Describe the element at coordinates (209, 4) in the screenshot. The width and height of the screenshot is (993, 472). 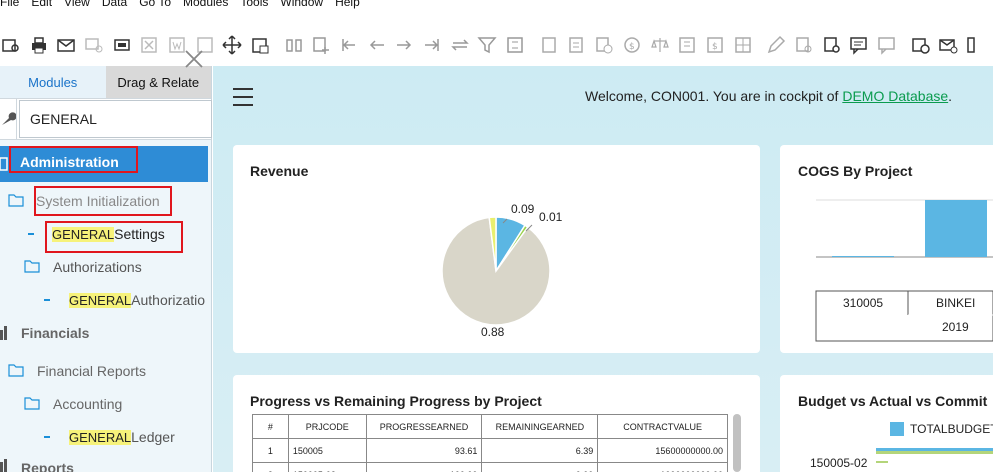
I see `menu-modules: Modules` at that location.